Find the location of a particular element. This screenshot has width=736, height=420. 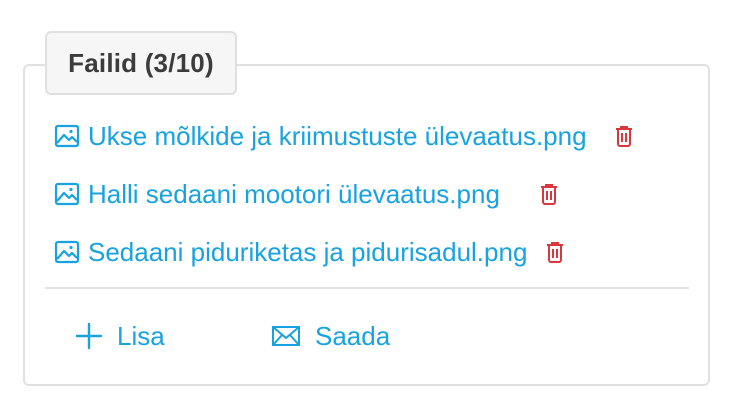

panel-title-text: Failid (3/10) is located at coordinates (141, 62).